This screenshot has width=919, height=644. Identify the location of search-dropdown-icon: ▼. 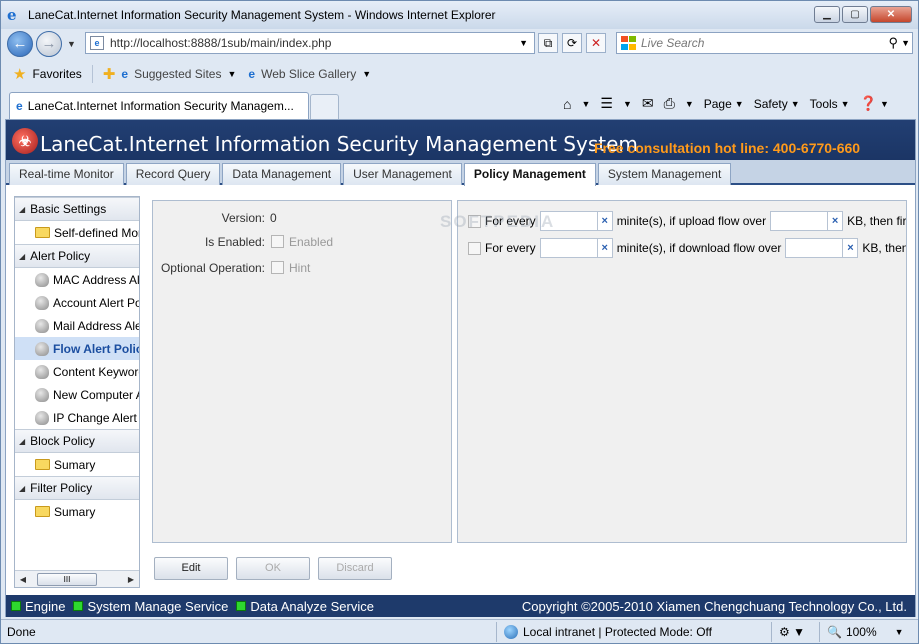
(905, 43).